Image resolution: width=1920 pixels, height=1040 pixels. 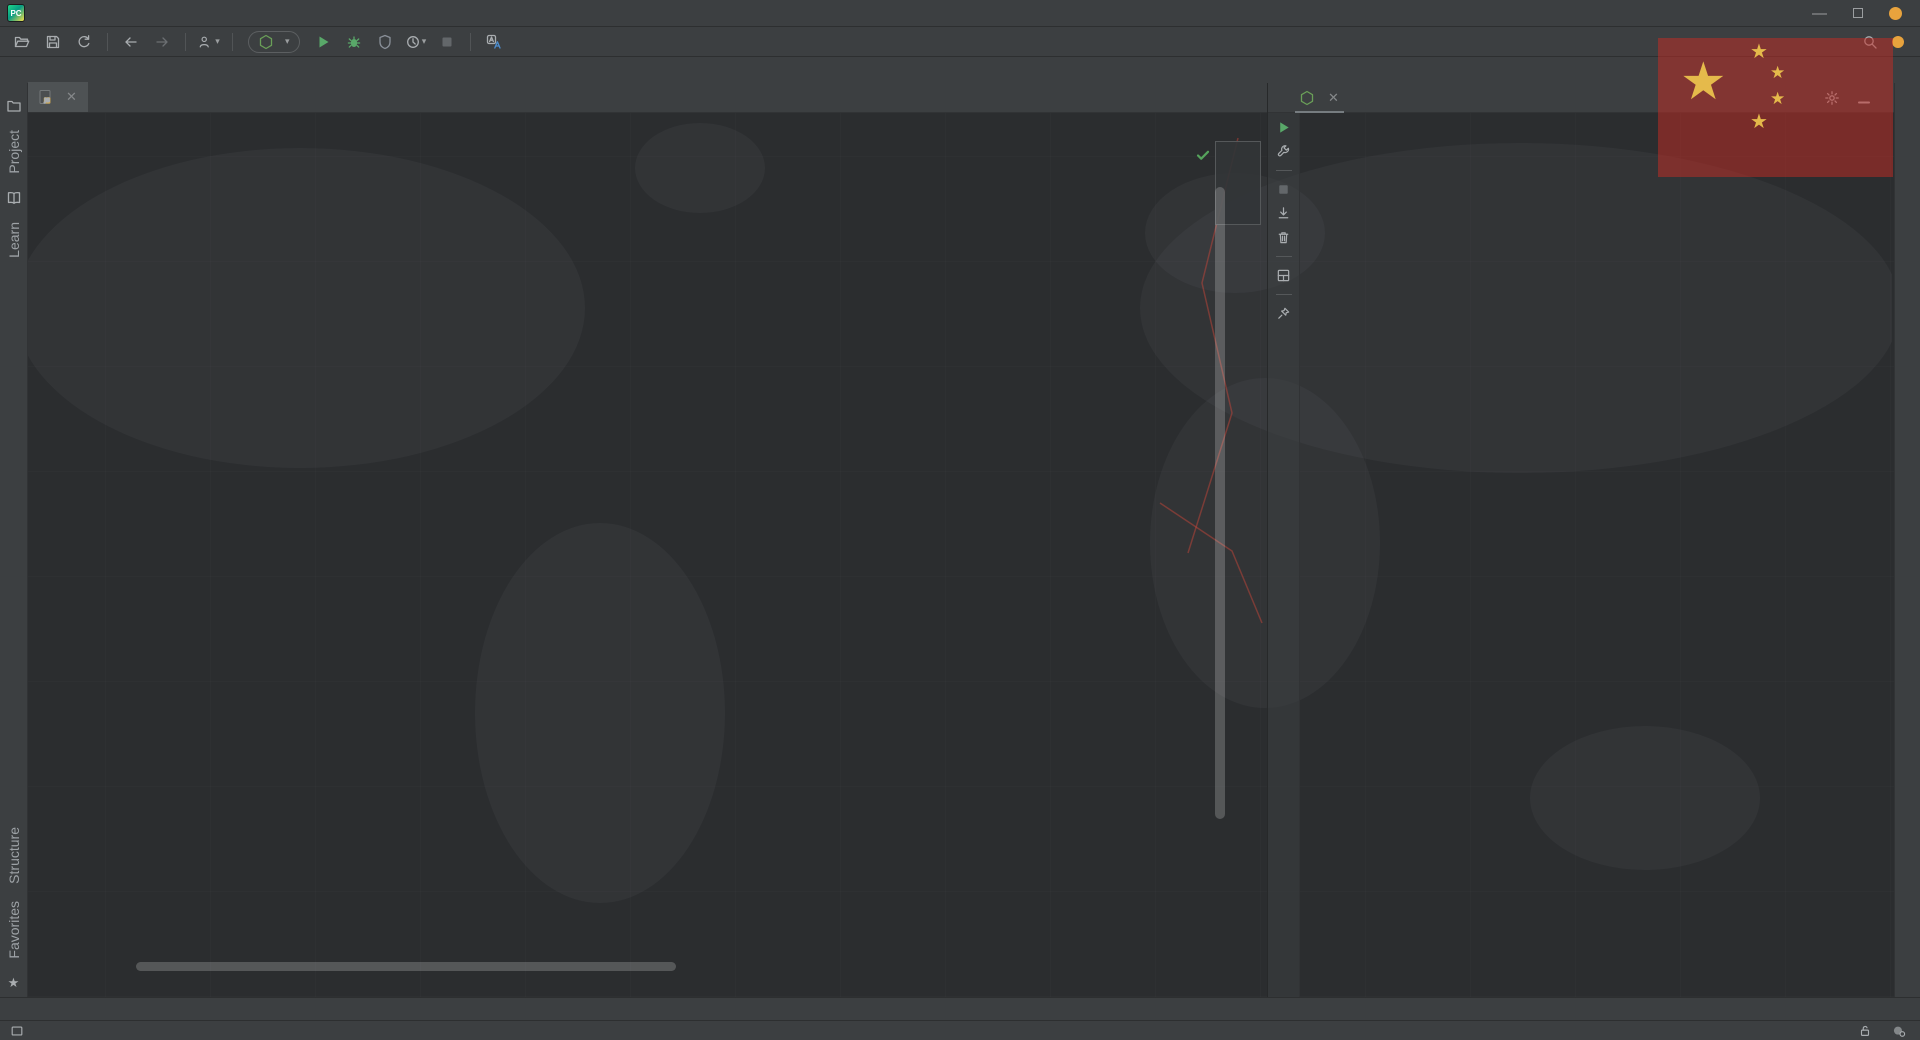 I want to click on tool-button-structure: Structure, so click(x=14, y=855).